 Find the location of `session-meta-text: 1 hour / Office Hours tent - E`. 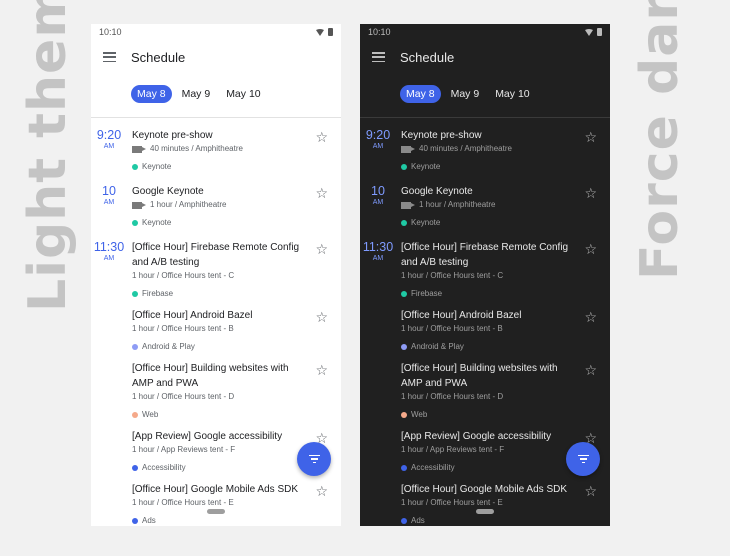

session-meta-text: 1 hour / Office Hours tent - E is located at coordinates (452, 502).